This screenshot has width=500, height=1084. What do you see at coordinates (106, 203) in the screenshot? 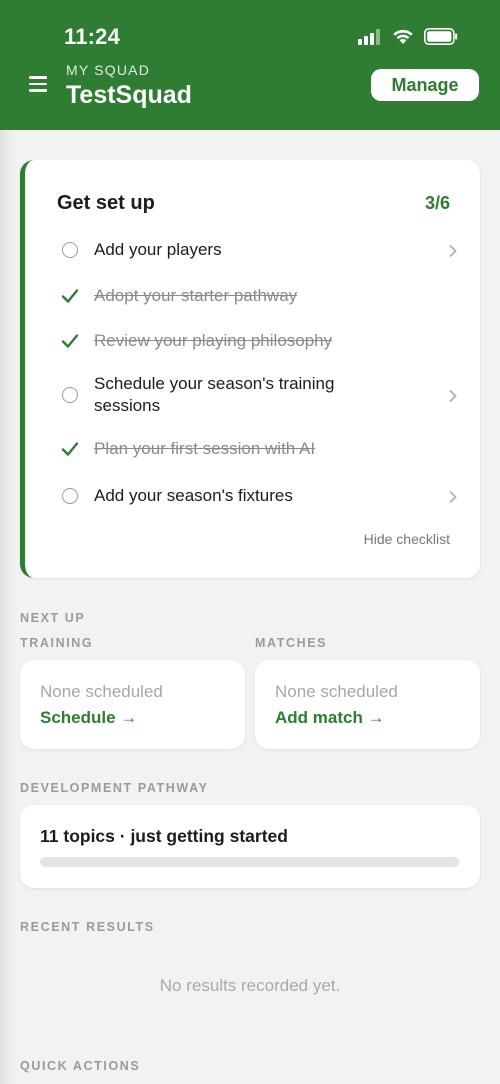
I see `setup-title: Get set up` at bounding box center [106, 203].